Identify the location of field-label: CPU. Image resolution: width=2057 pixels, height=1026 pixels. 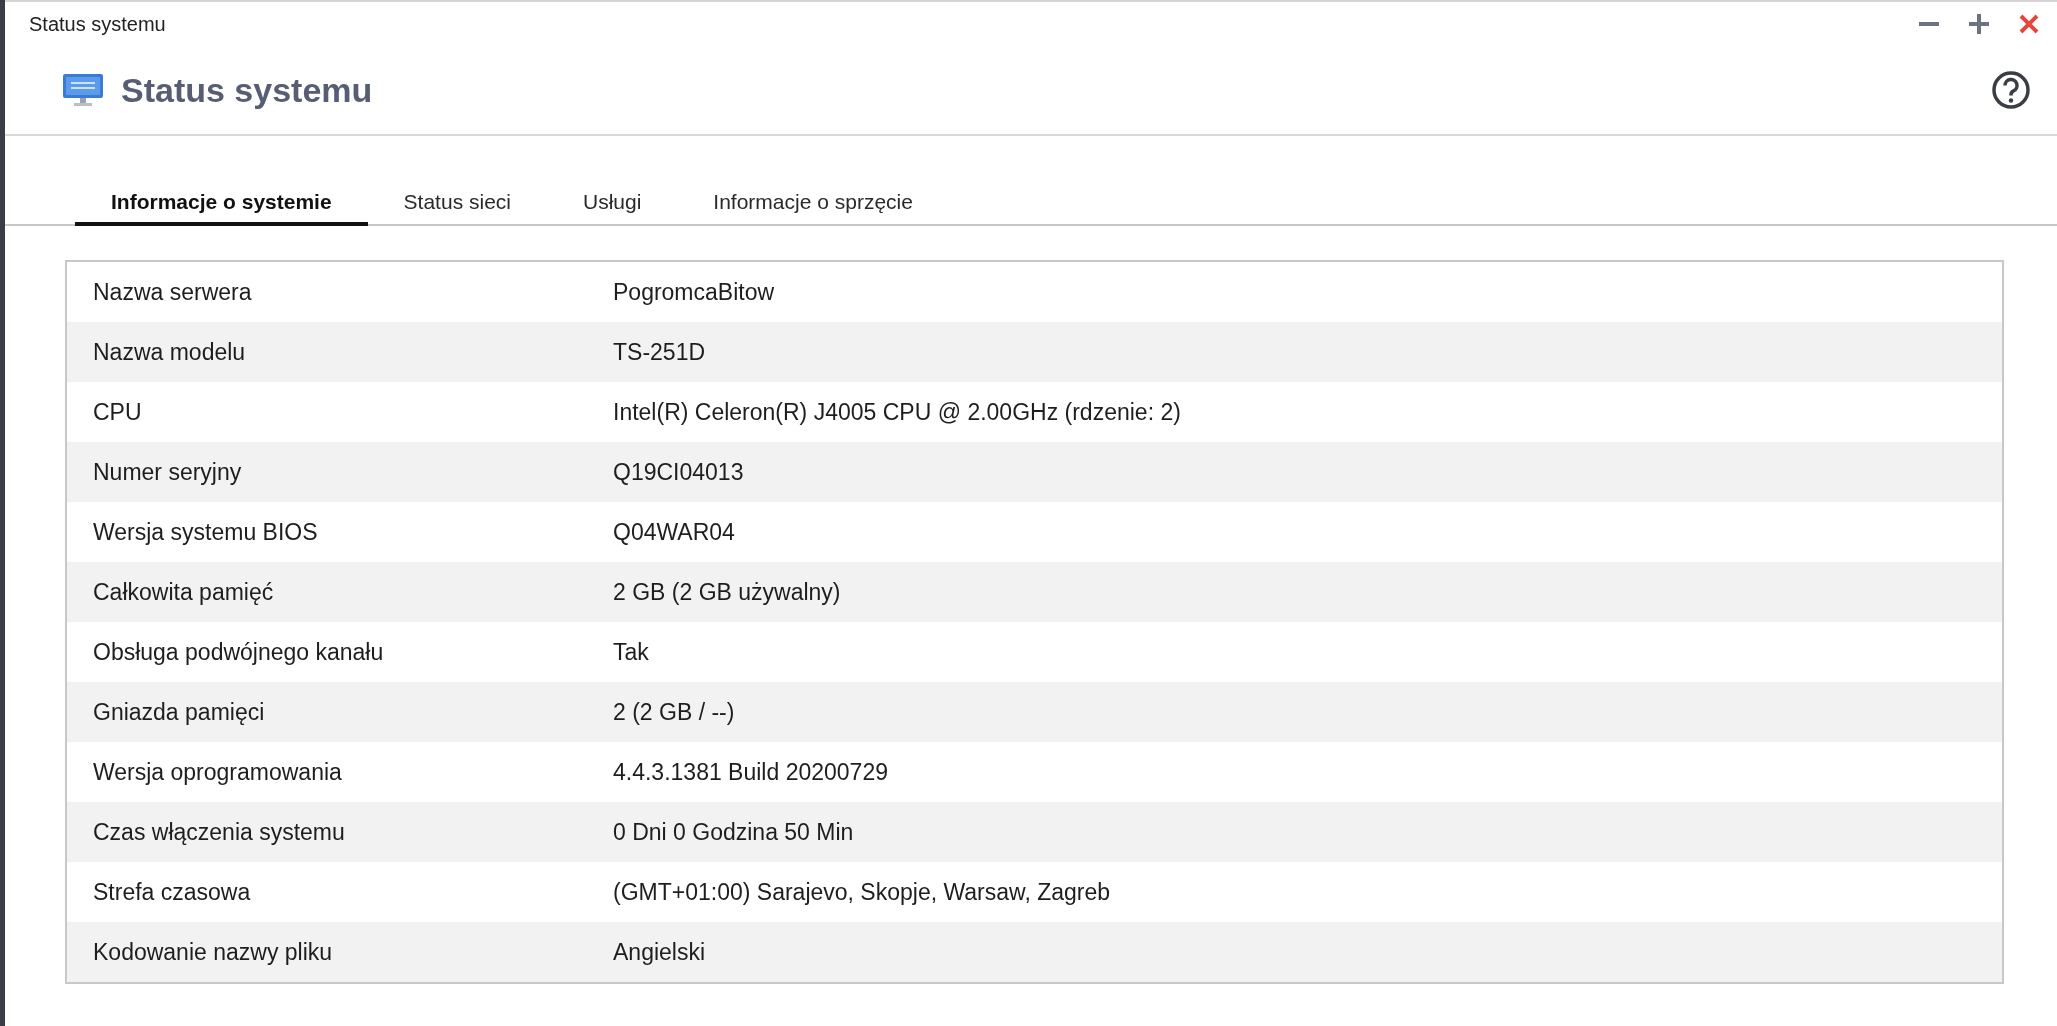
(118, 412).